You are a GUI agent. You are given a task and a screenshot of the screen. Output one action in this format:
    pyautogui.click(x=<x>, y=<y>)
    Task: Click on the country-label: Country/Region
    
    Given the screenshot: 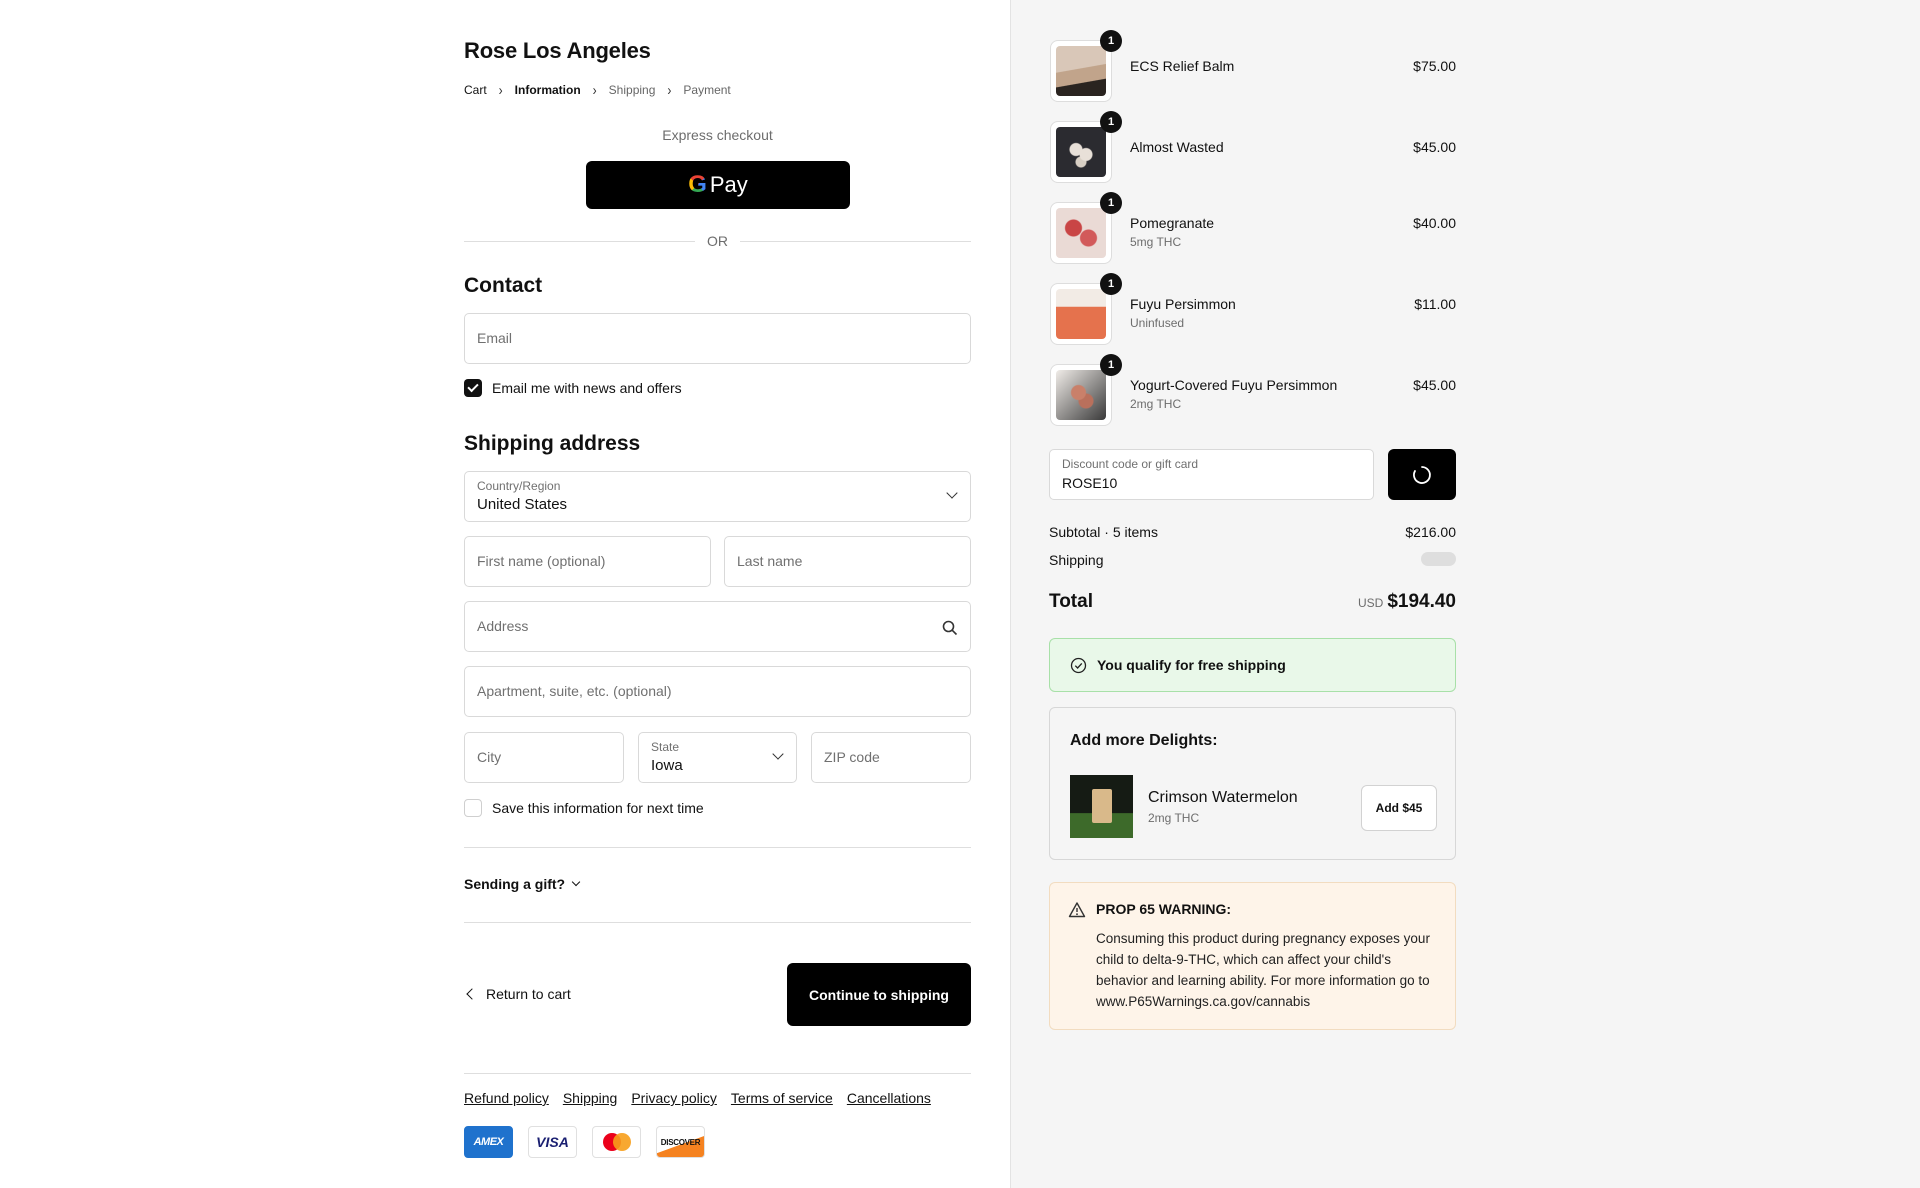 What is the action you would take?
    pyautogui.click(x=519, y=486)
    